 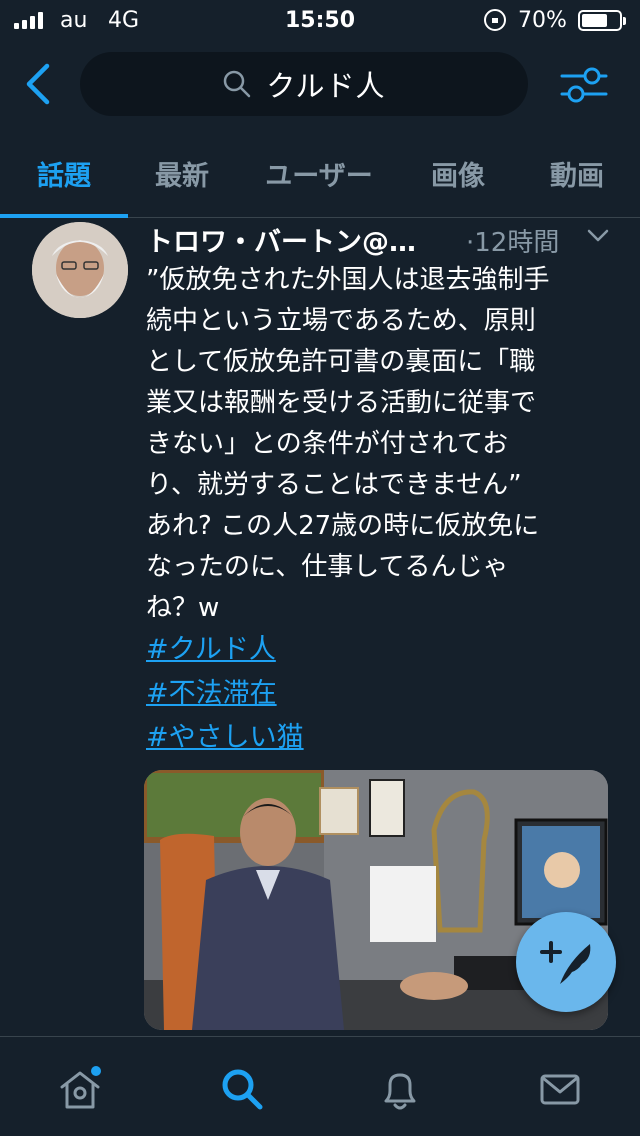 I want to click on bell-icon, so click(x=400, y=1089).